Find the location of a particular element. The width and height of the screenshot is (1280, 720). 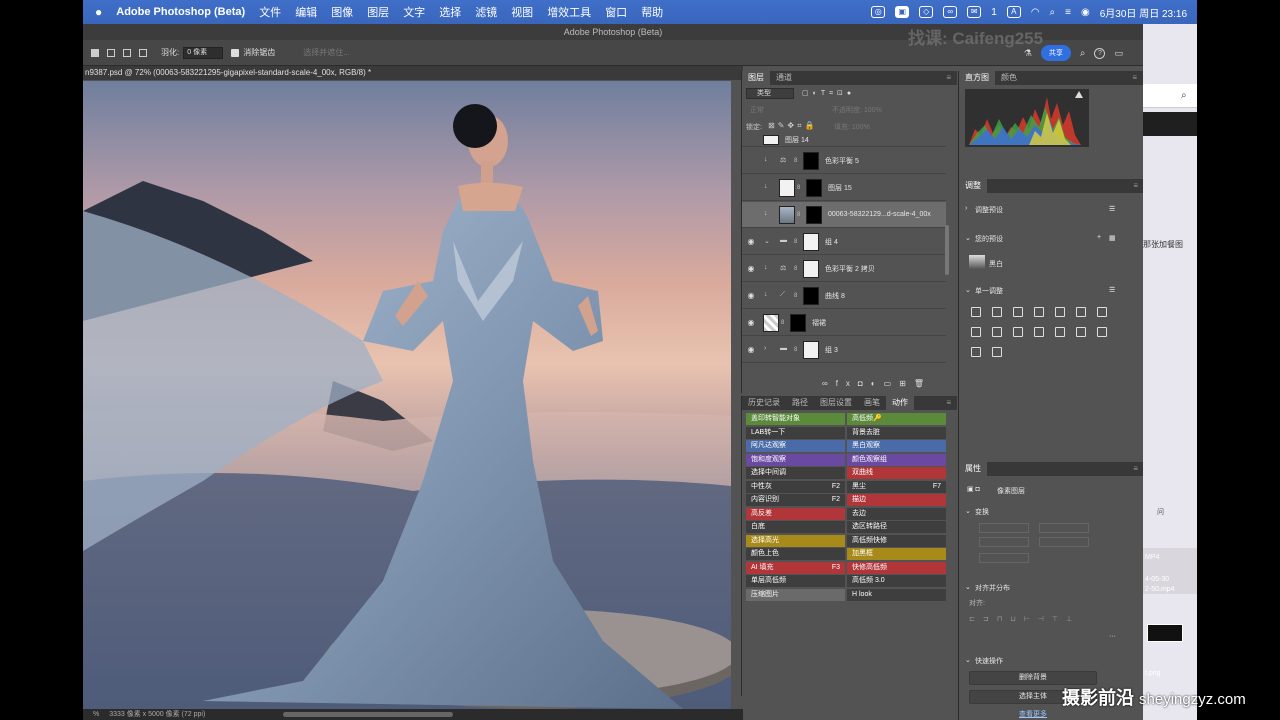

tab-actions: 动作 is located at coordinates (900, 403).